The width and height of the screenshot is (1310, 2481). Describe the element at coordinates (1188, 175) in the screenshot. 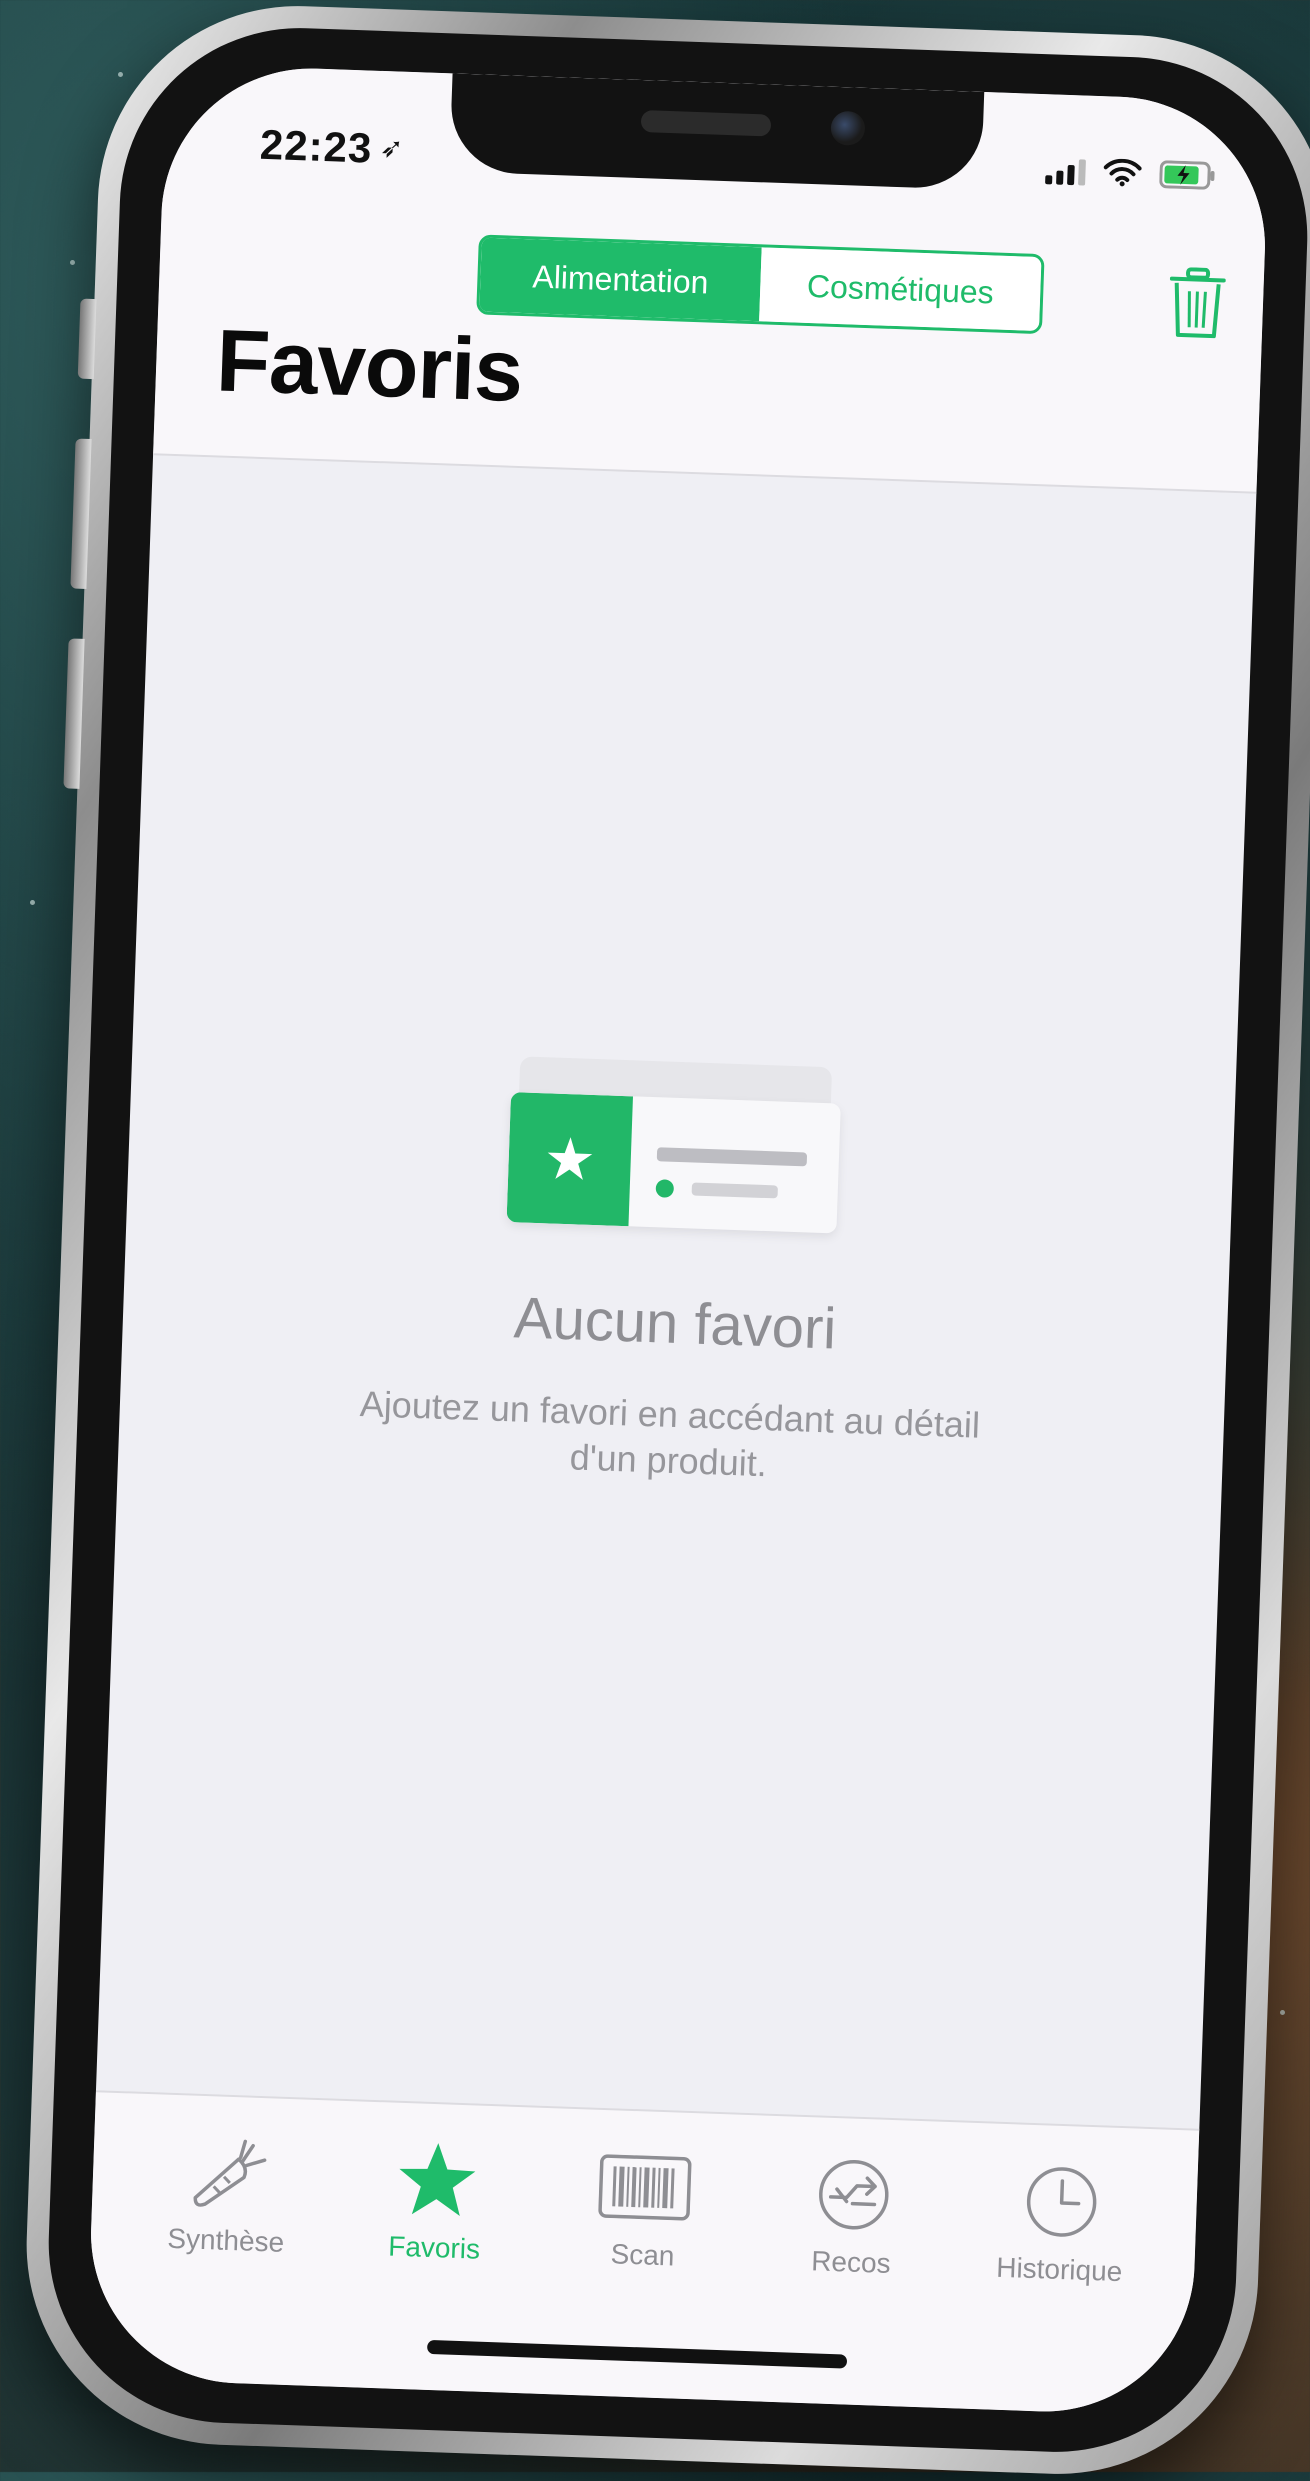

I see `battery-charging-icon` at that location.